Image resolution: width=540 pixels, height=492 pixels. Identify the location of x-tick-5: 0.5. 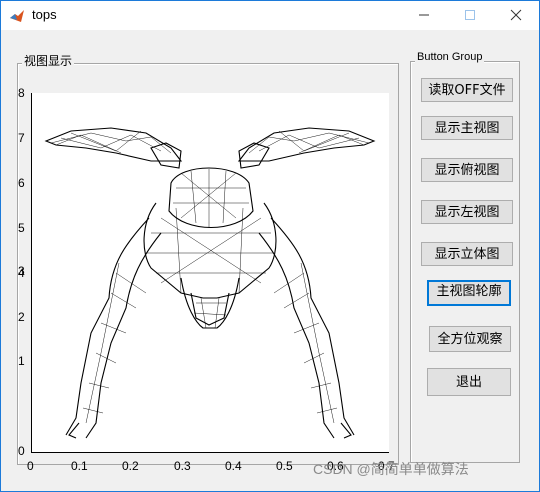
(284, 466).